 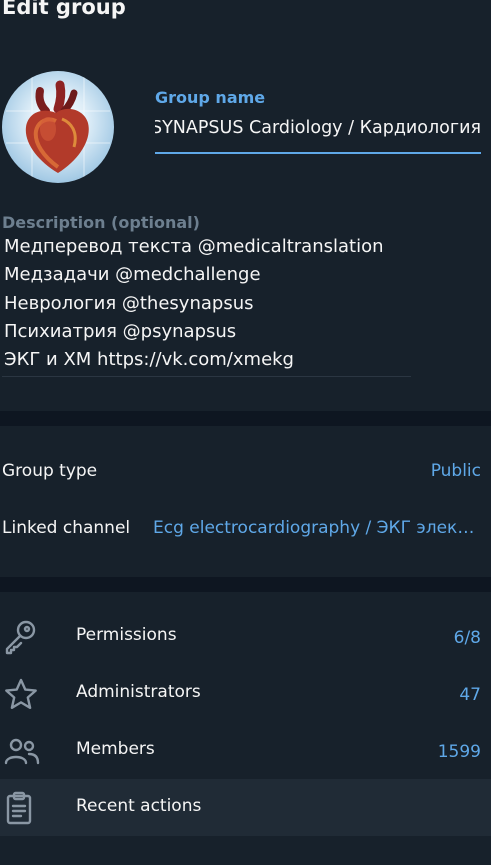 What do you see at coordinates (126, 635) in the screenshot?
I see `permissions-label: Permissions` at bounding box center [126, 635].